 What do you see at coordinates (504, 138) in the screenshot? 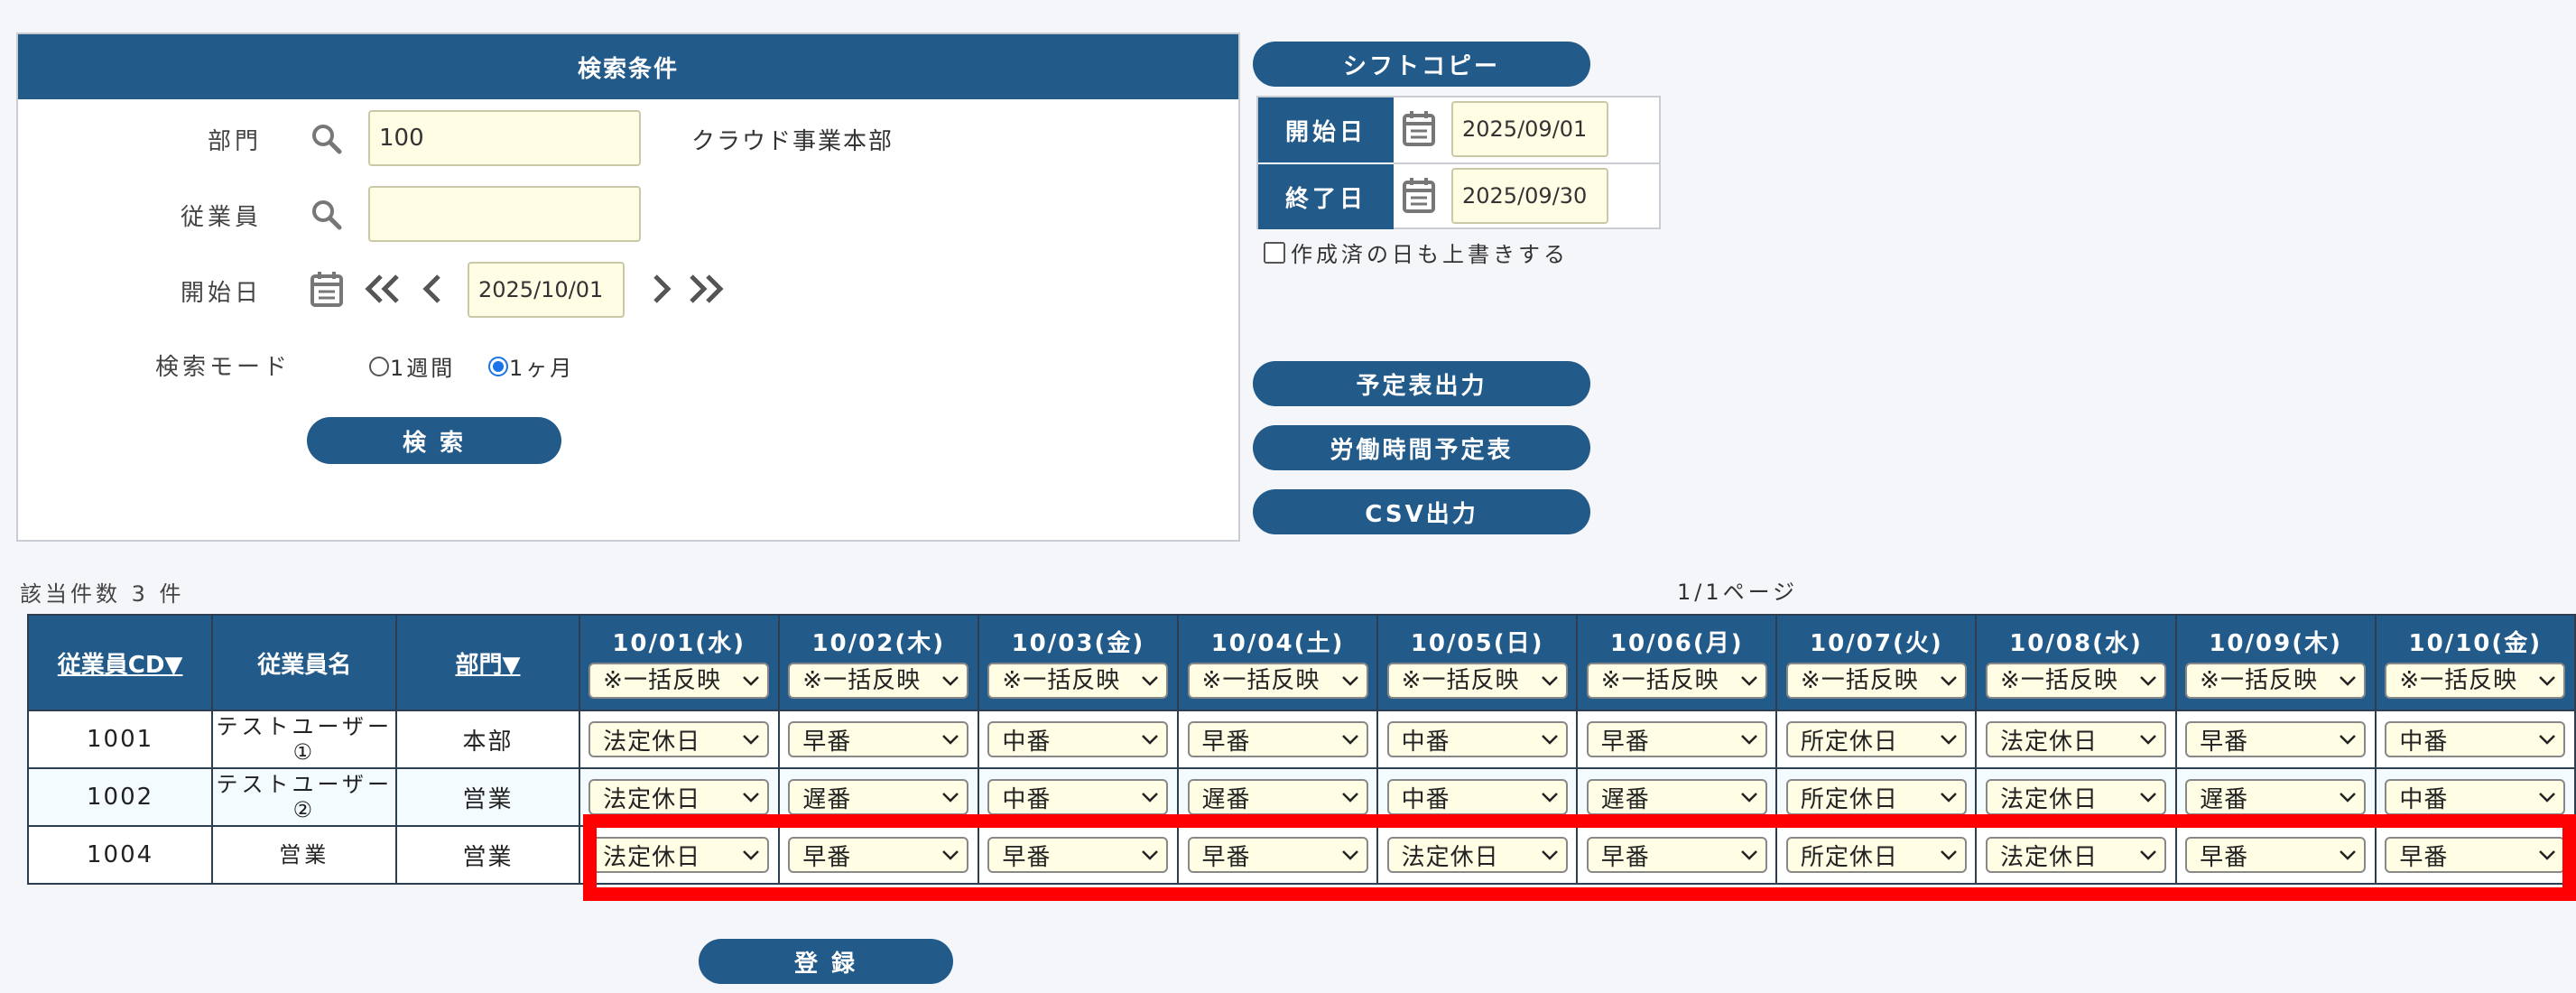
I see `dept-input: 100` at bounding box center [504, 138].